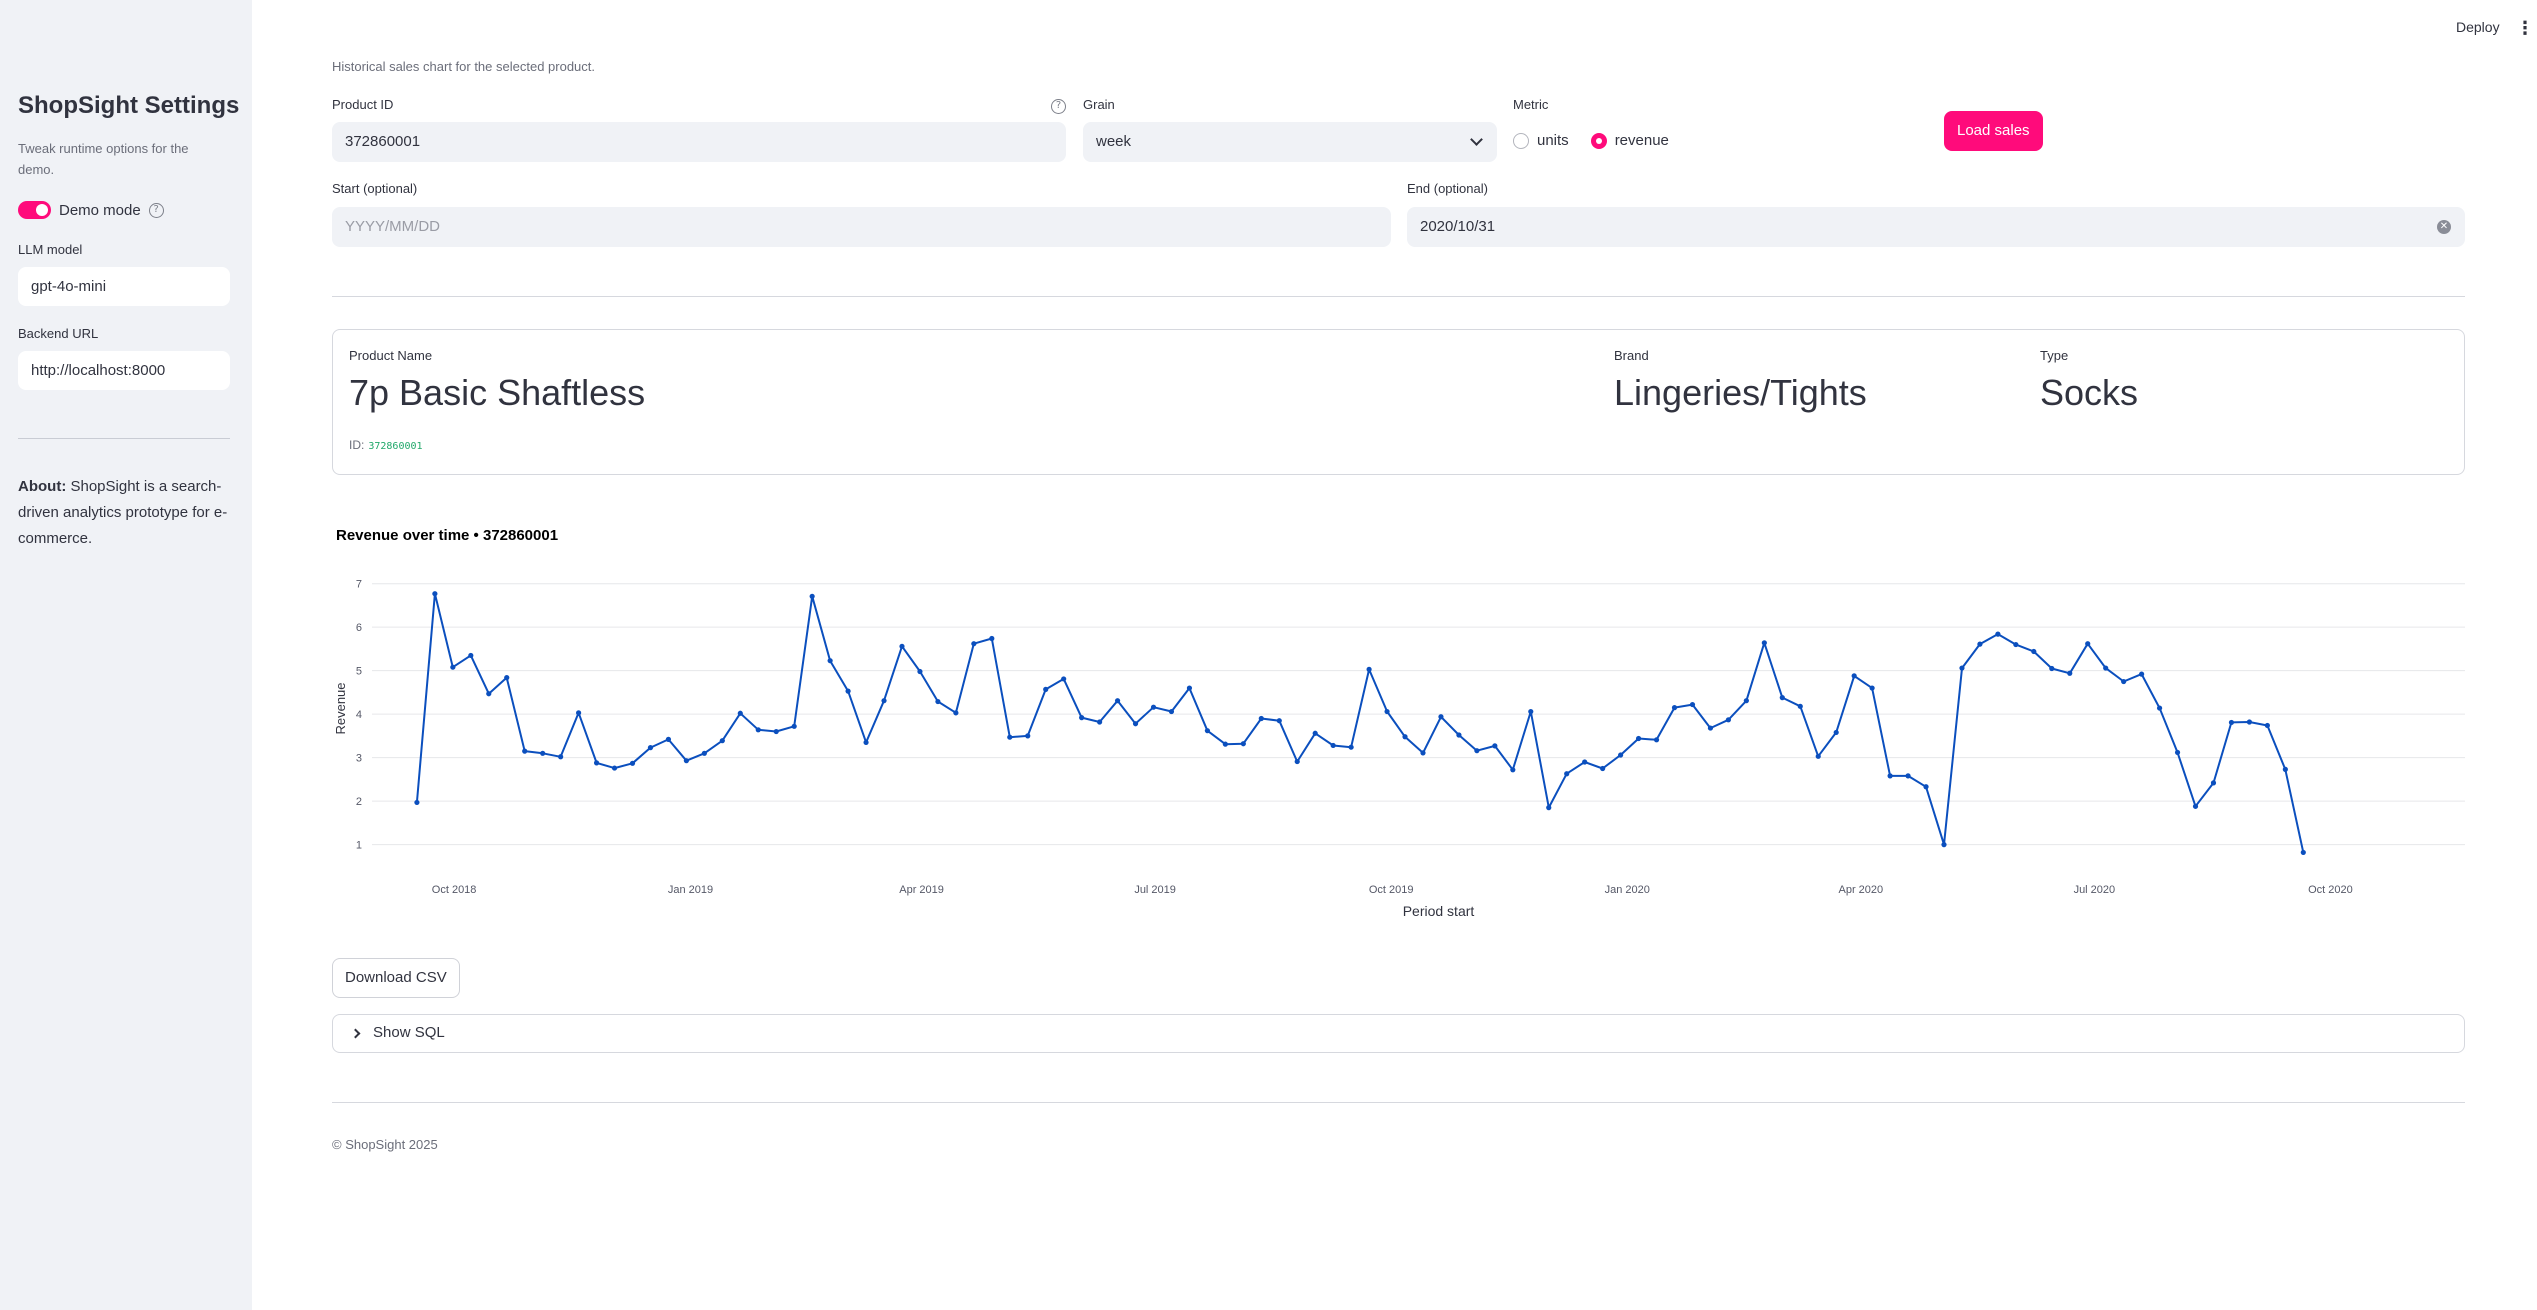 The image size is (2537, 1310). Describe the element at coordinates (2525, 28) in the screenshot. I see `more-vertical-icon: ⋮` at that location.